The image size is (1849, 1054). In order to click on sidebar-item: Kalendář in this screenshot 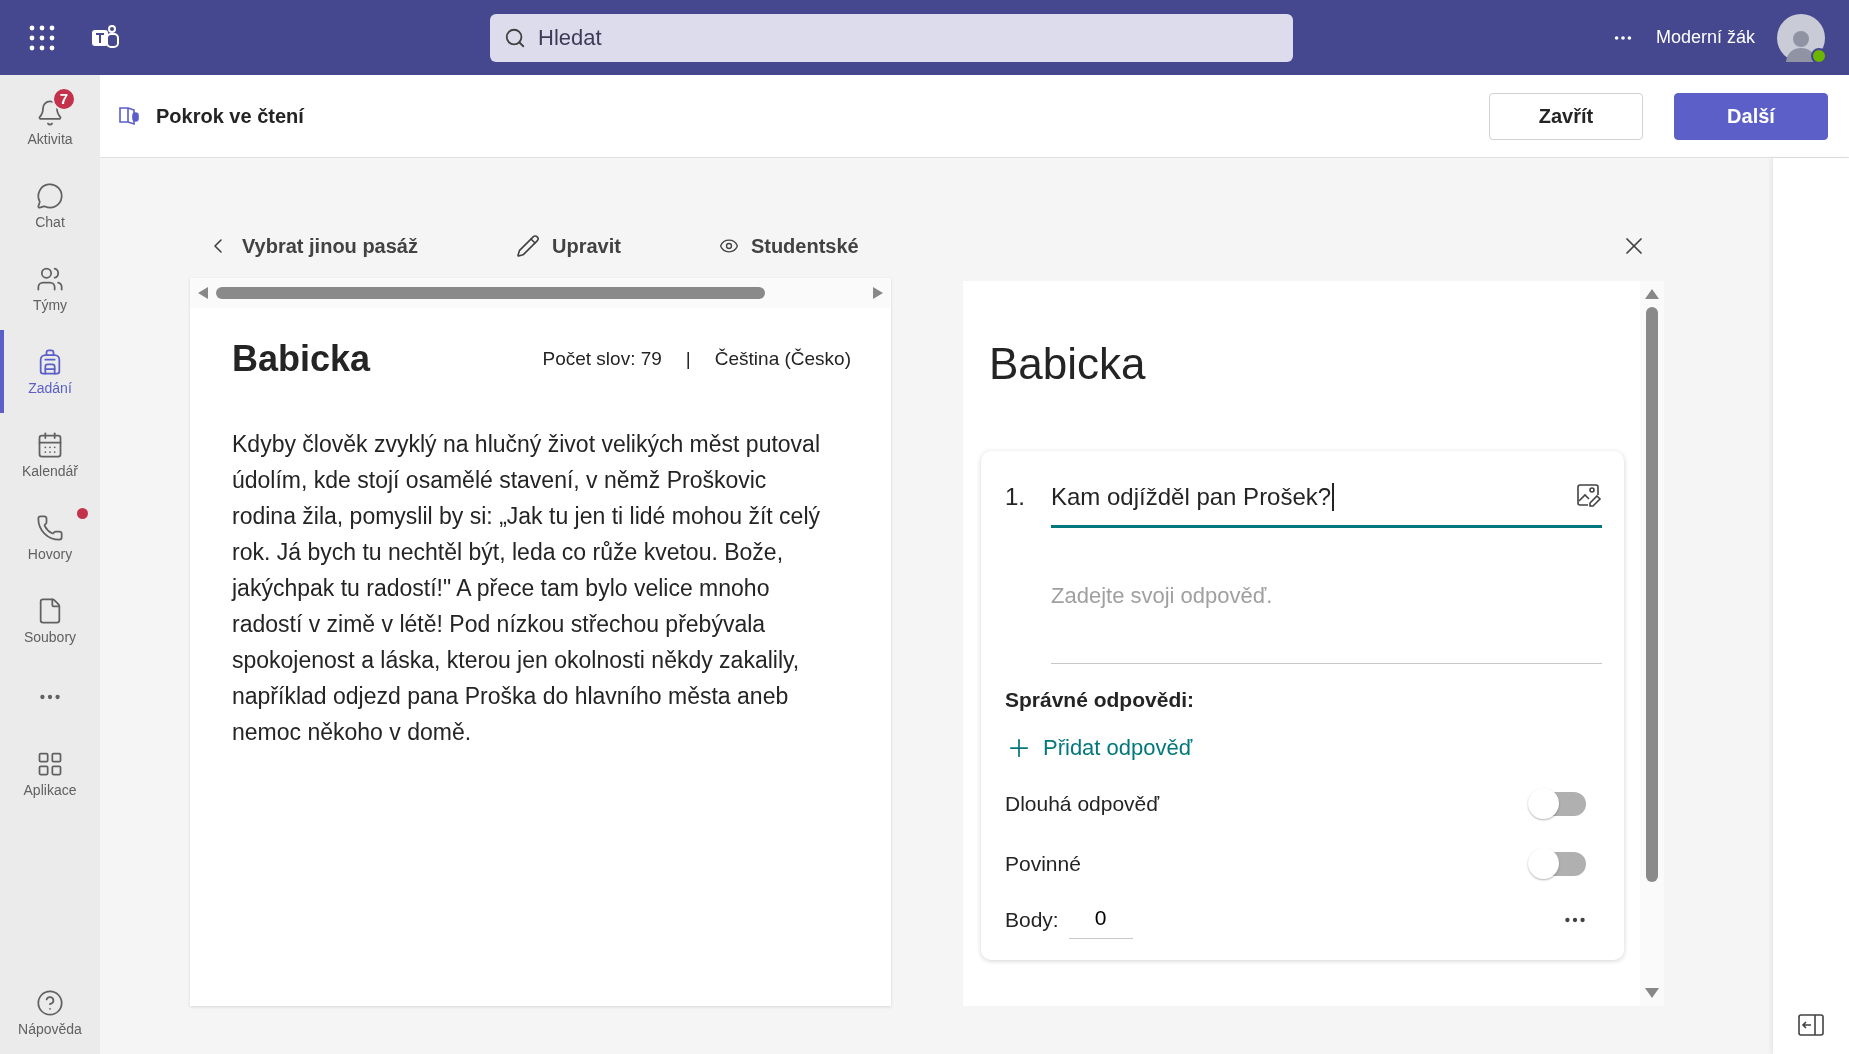, I will do `click(50, 454)`.